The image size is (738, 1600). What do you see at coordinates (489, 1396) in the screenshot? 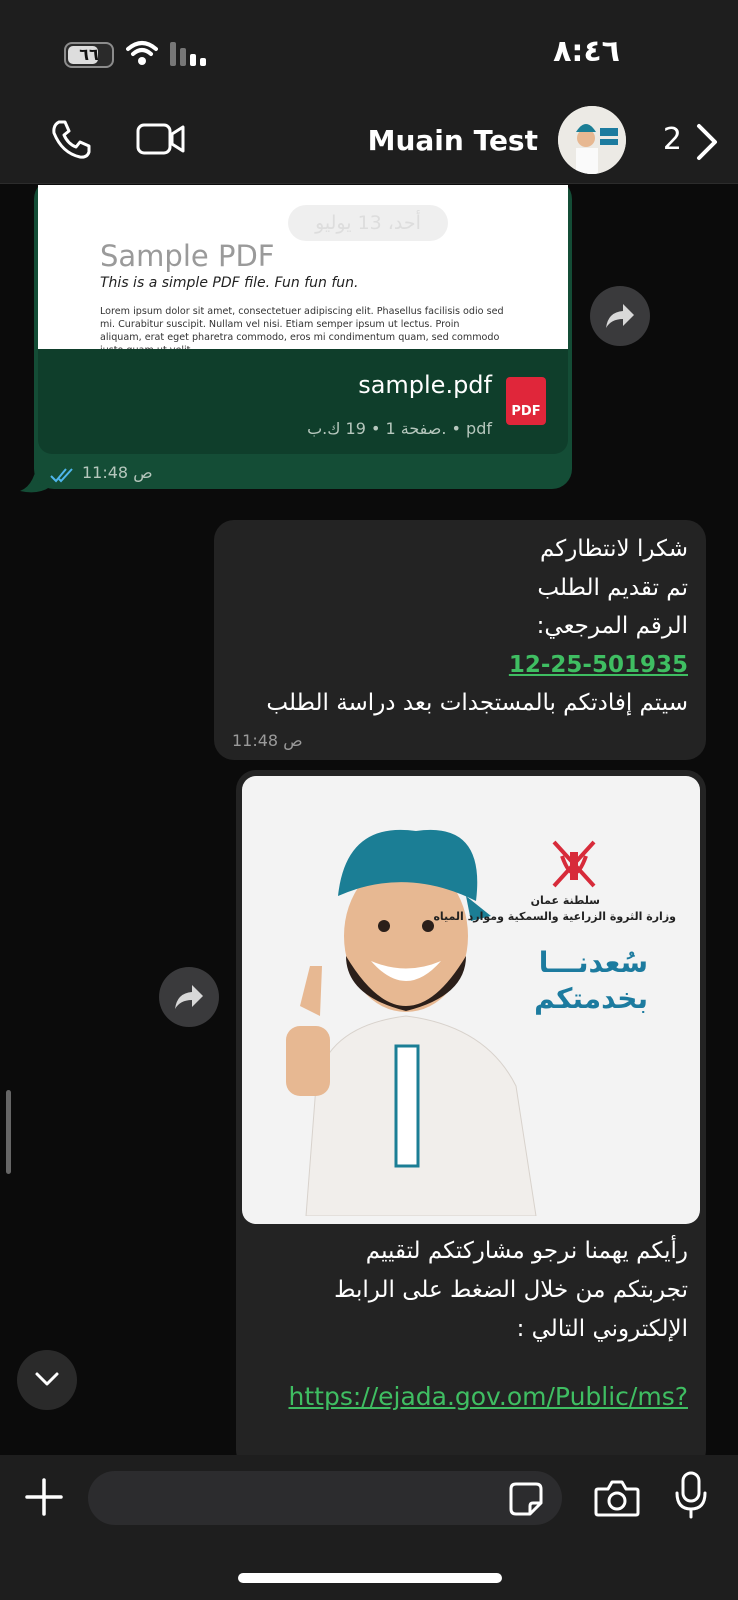
I see `feedback-link: https://ejada.gov.om/Public/ms?` at bounding box center [489, 1396].